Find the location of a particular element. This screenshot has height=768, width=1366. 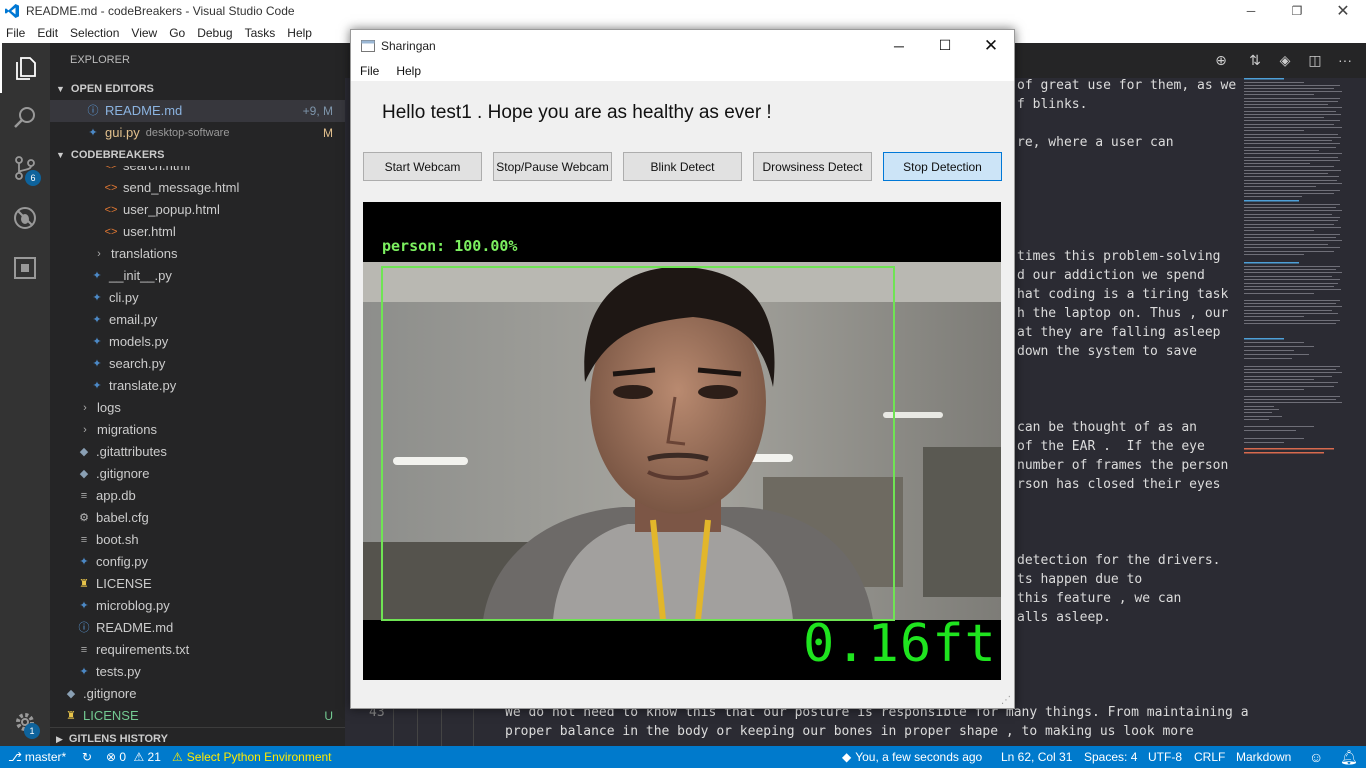

menu-tasks: Tasks is located at coordinates (260, 33).